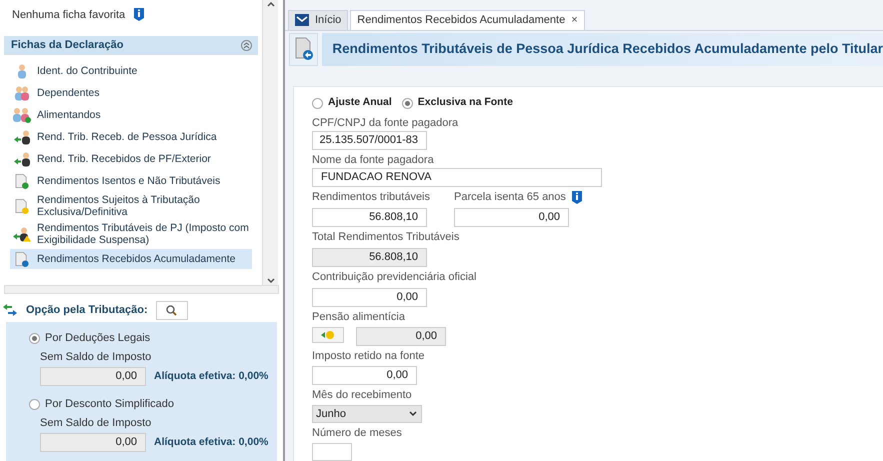  Describe the element at coordinates (386, 123) in the screenshot. I see `field-label: CPF/CNPJ da fonte pagadora` at that location.